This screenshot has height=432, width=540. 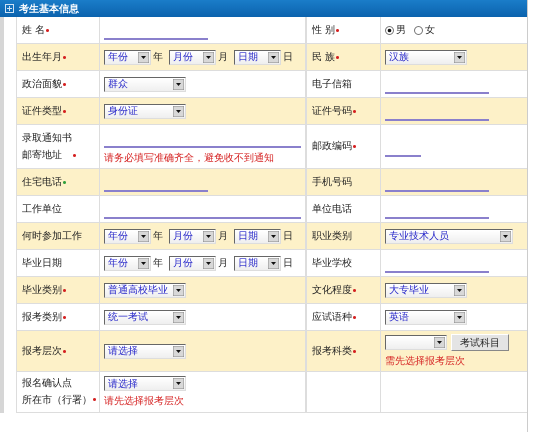 What do you see at coordinates (52, 237) in the screenshot?
I see `field-label: 何时参加工作` at bounding box center [52, 237].